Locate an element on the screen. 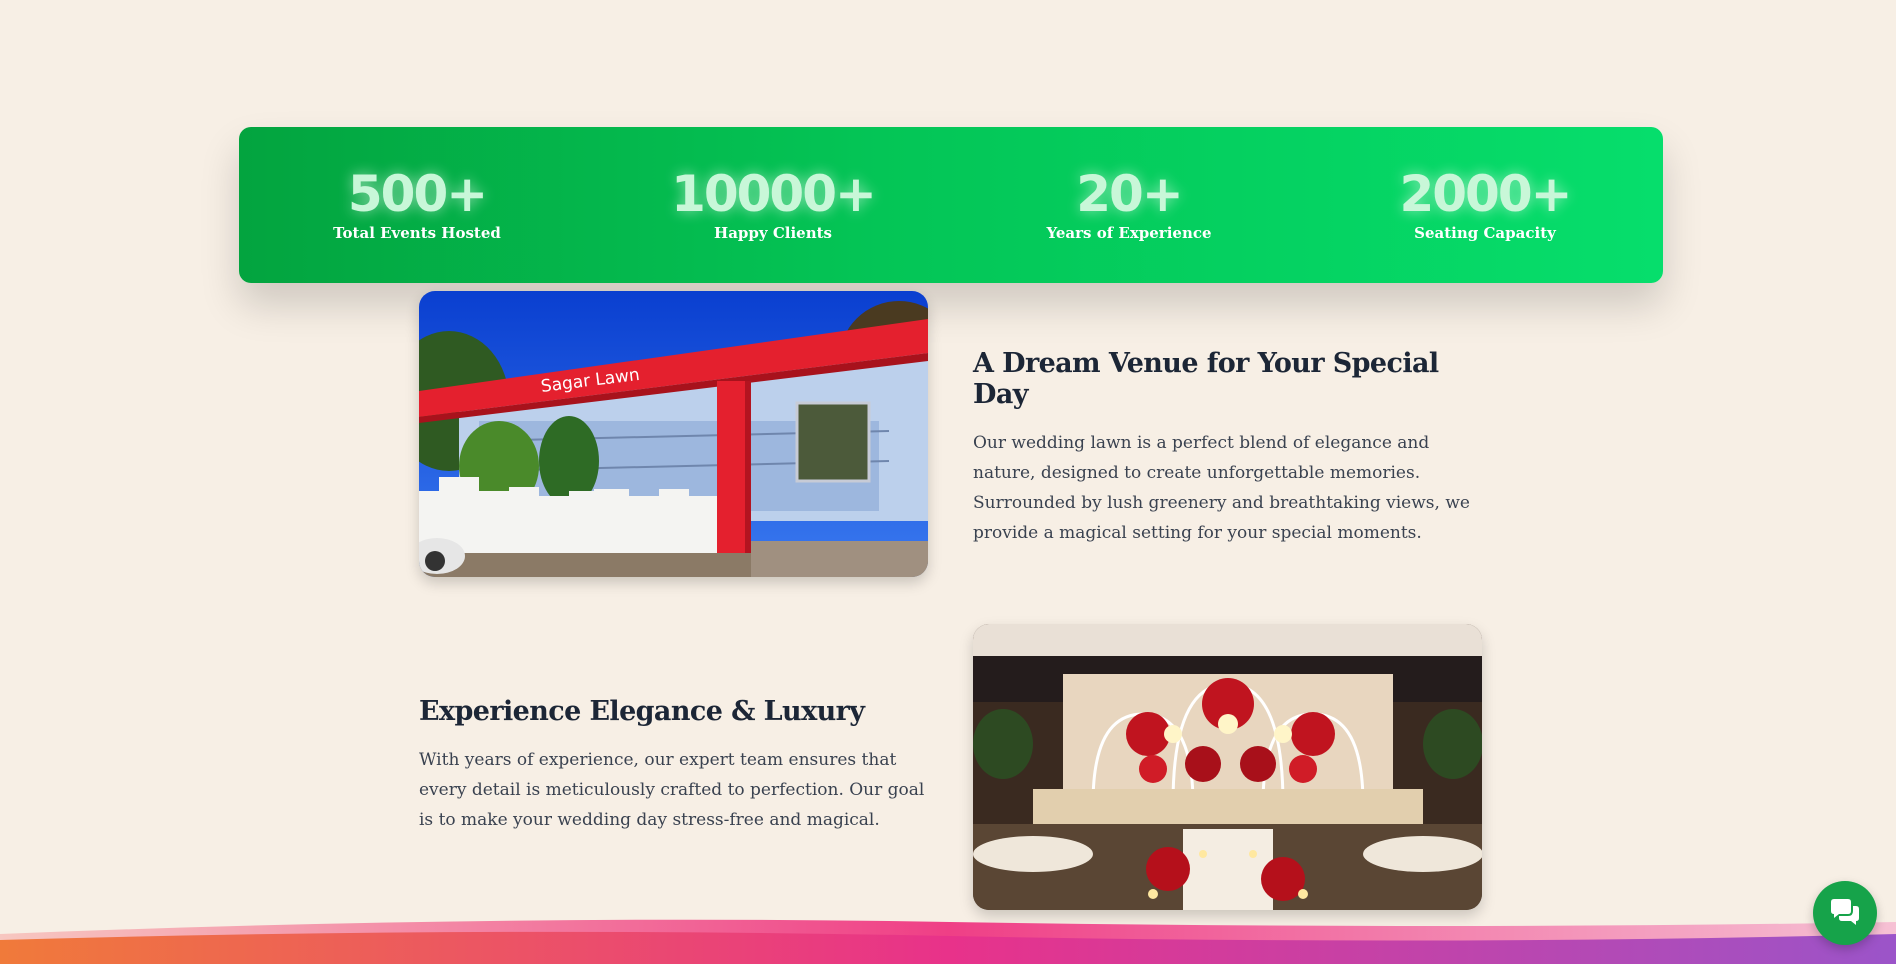  wedding-stage-photo is located at coordinates (1227, 767).